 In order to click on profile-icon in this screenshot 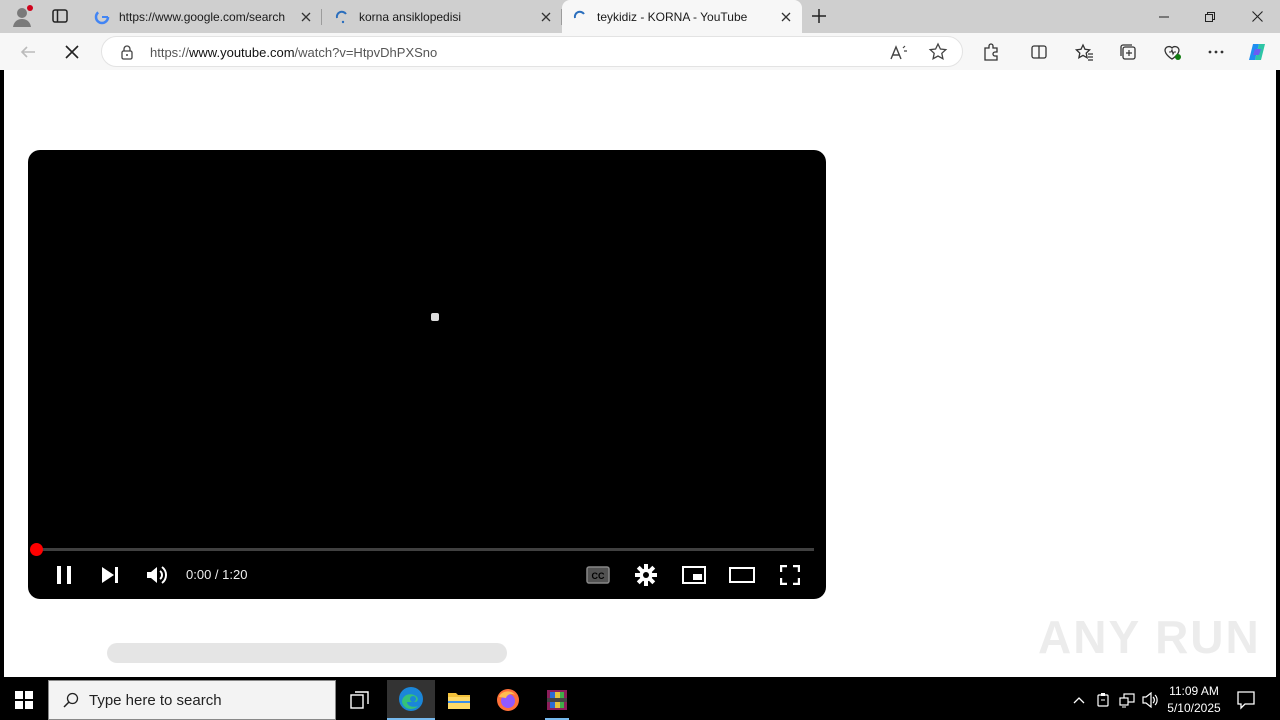, I will do `click(22, 16)`.